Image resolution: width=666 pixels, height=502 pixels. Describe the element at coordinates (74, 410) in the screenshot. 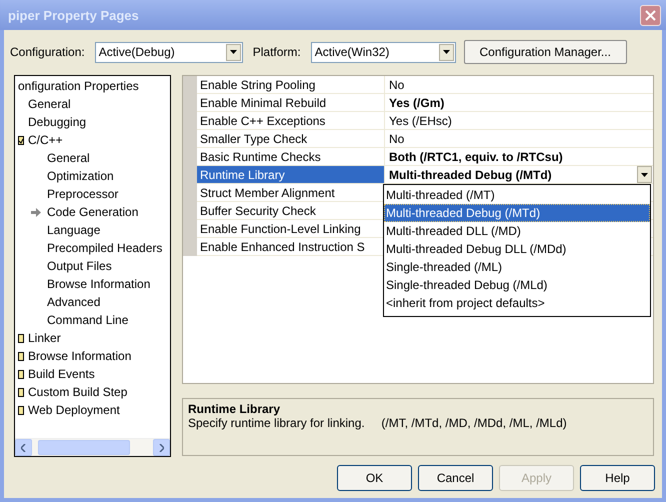

I see `tree-item: Web Deployment` at that location.